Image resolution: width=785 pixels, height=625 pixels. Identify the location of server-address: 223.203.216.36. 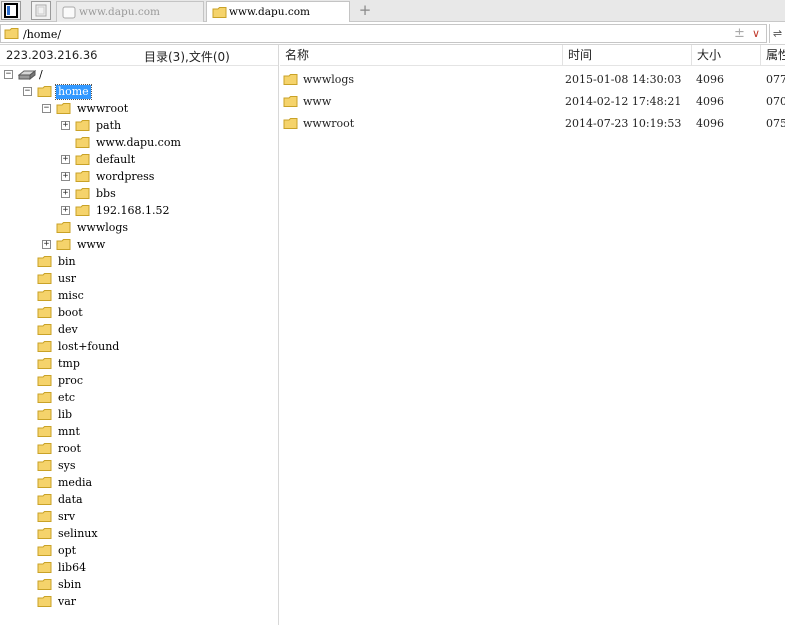
(52, 55).